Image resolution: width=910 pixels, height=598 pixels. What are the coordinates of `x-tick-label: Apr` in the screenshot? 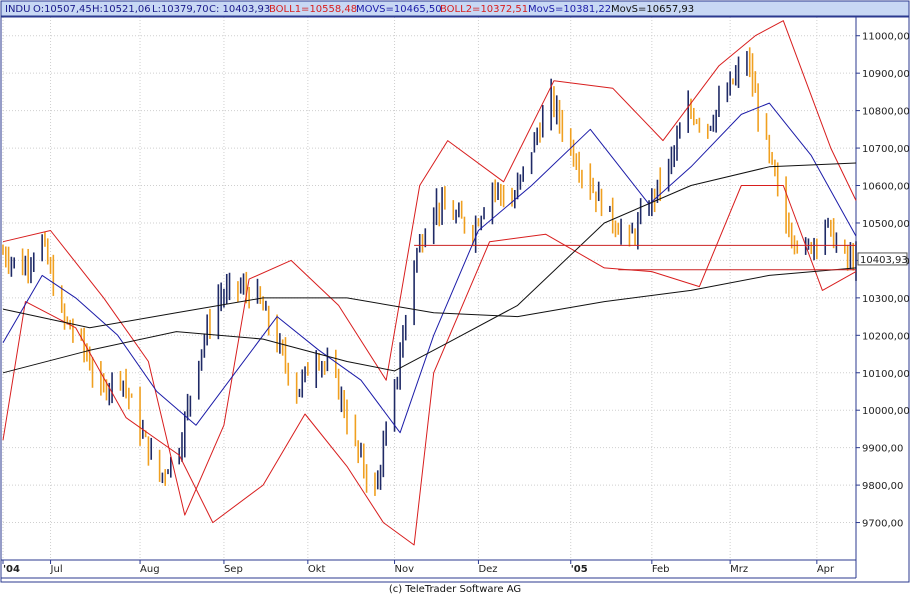 It's located at (826, 569).